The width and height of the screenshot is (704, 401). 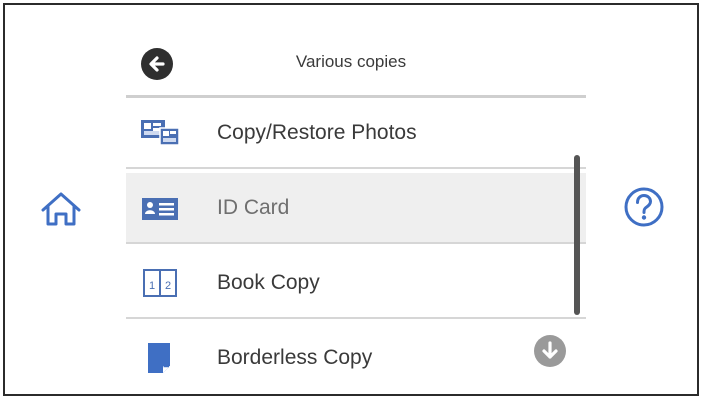 What do you see at coordinates (168, 286) in the screenshot?
I see `book-page-right-number: 2` at bounding box center [168, 286].